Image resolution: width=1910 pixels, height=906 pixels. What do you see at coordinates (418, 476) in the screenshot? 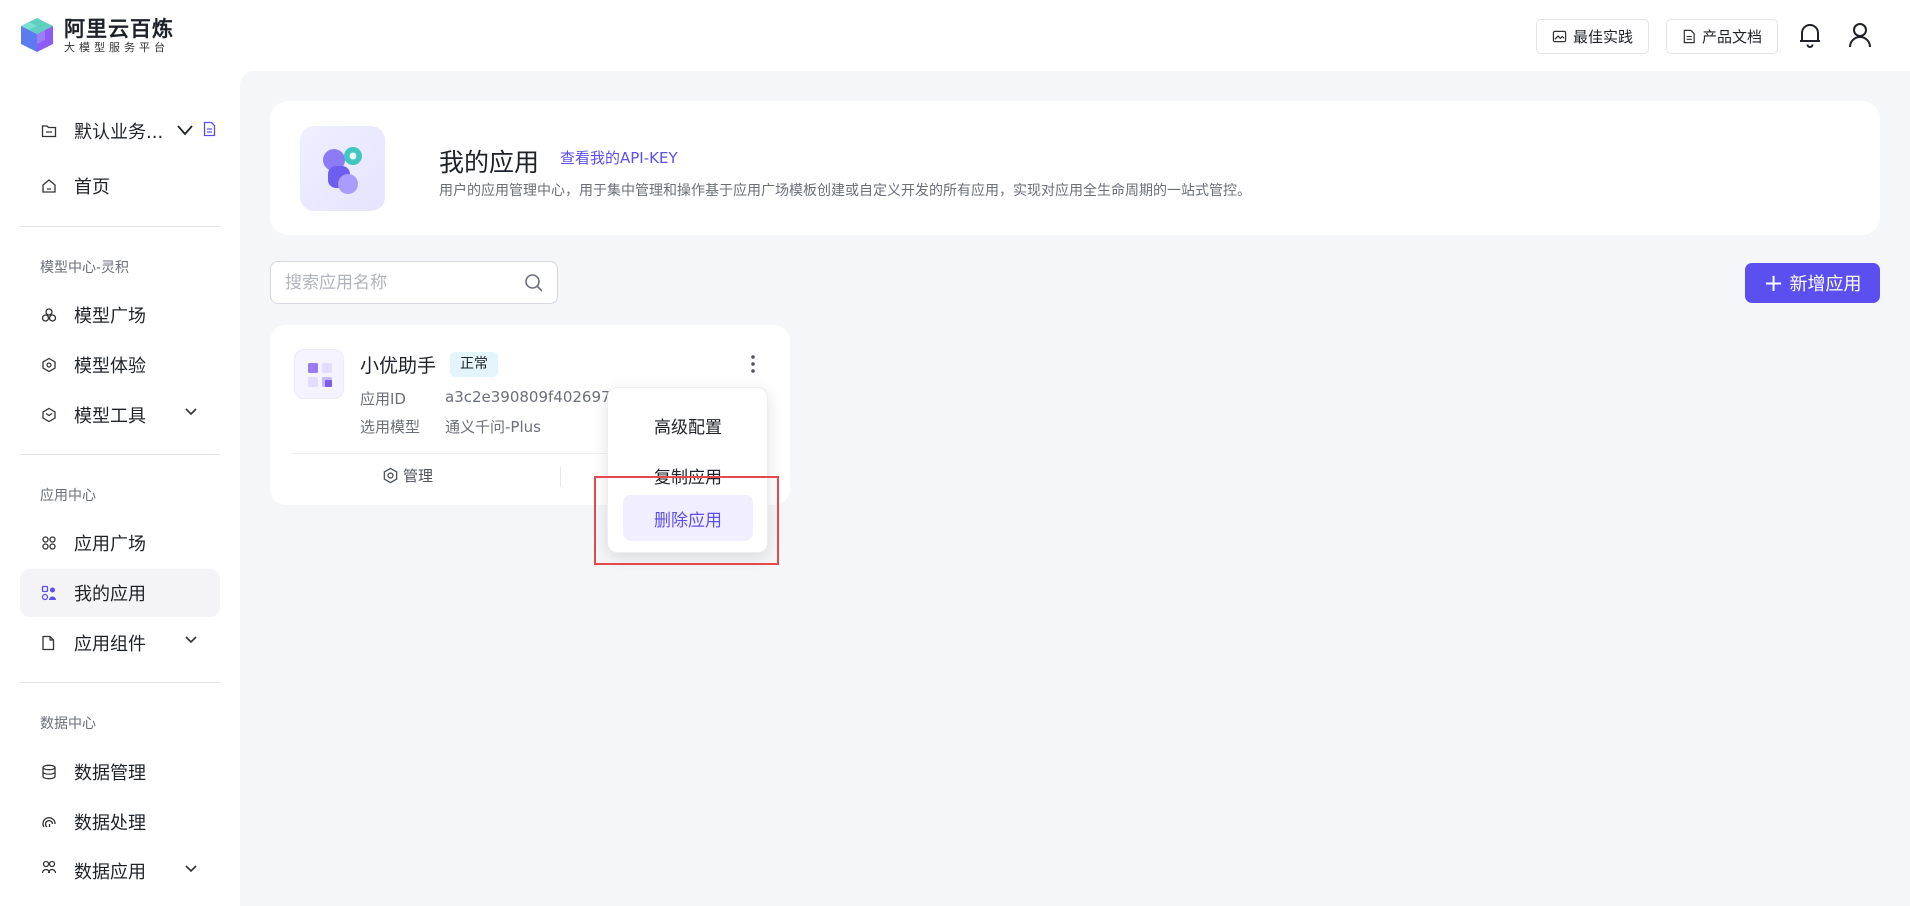
I see `manage-label: 管理` at bounding box center [418, 476].